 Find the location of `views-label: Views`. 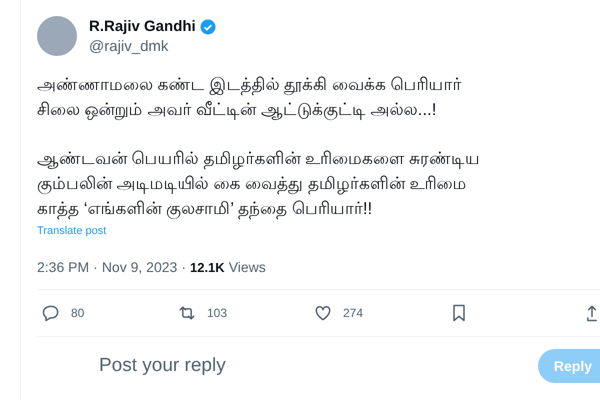

views-label: Views is located at coordinates (247, 267).